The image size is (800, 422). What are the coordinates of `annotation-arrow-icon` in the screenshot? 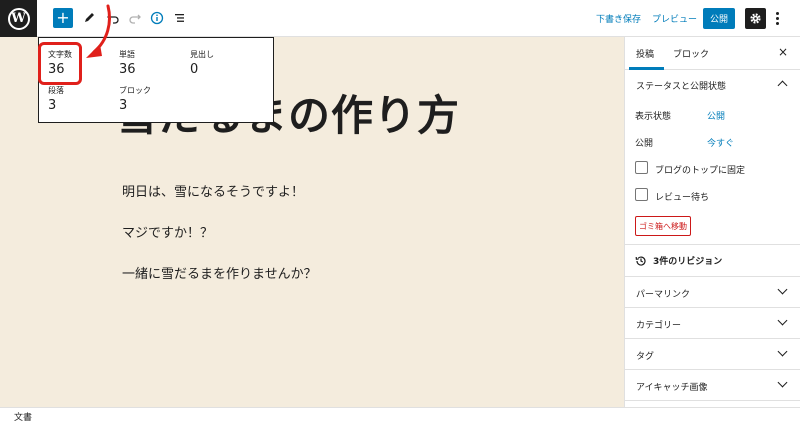 It's located at (98, 31).